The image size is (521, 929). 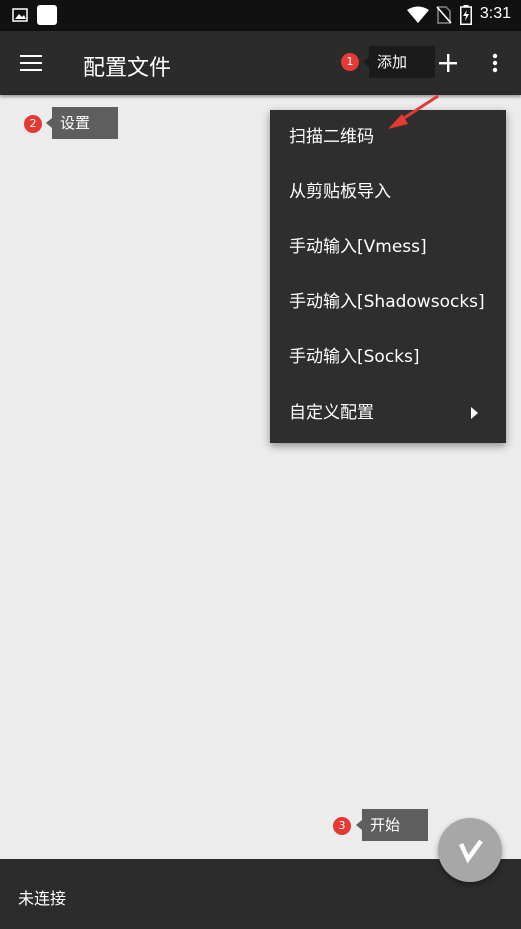 What do you see at coordinates (474, 413) in the screenshot?
I see `submenu-arrow-icon` at bounding box center [474, 413].